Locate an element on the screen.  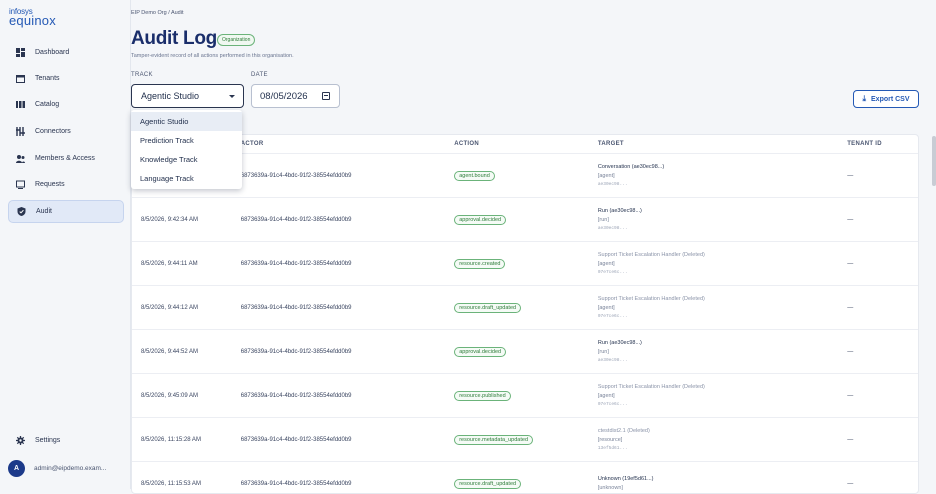
app-logo: infosys equinox is located at coordinates (32, 17).